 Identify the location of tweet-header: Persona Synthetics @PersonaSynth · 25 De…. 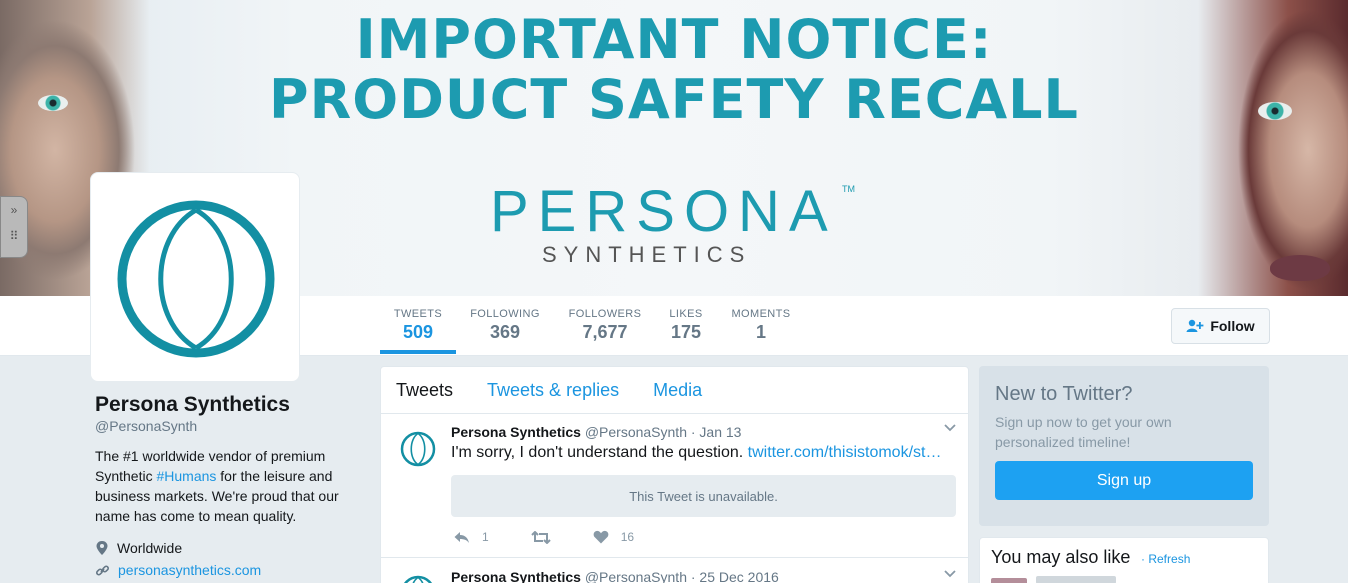
(615, 576).